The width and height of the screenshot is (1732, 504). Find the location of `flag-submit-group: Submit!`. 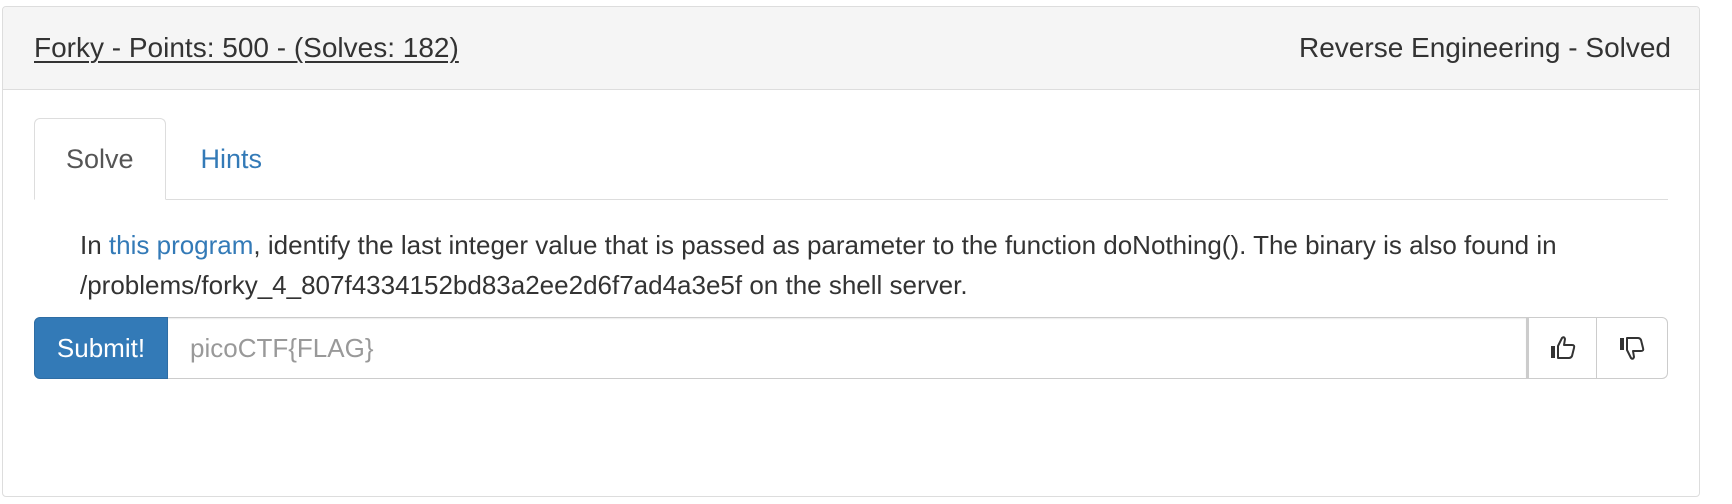

flag-submit-group: Submit! is located at coordinates (851, 348).